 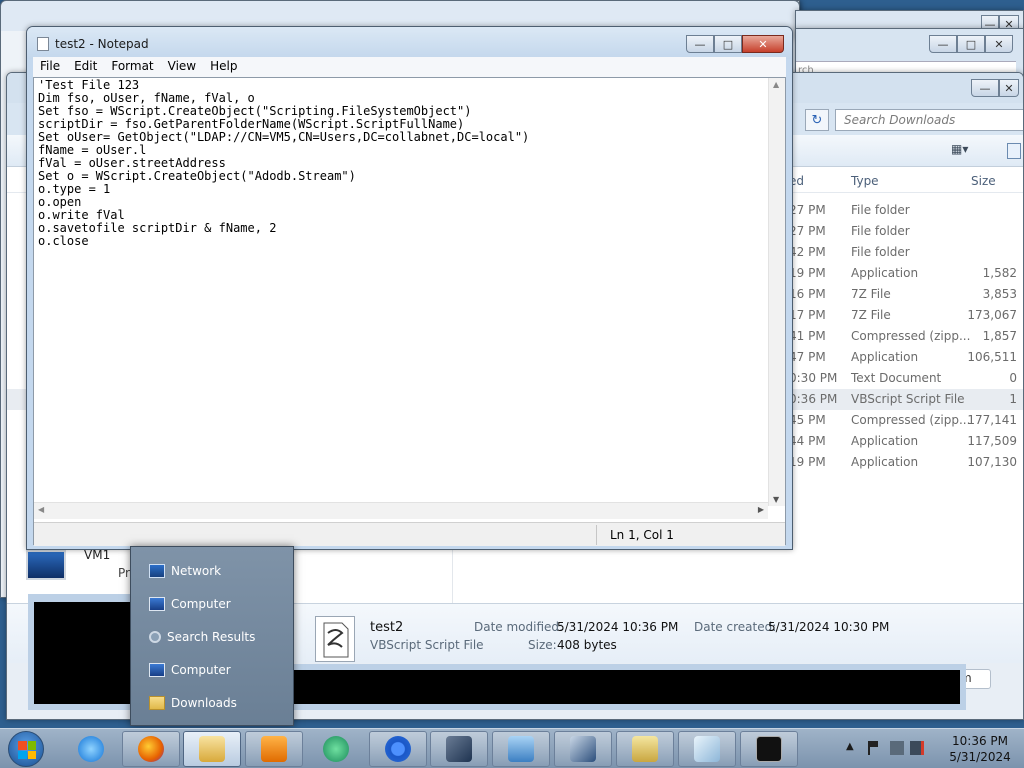 I want to click on row-type: VBScript Script File, so click(x=908, y=399).